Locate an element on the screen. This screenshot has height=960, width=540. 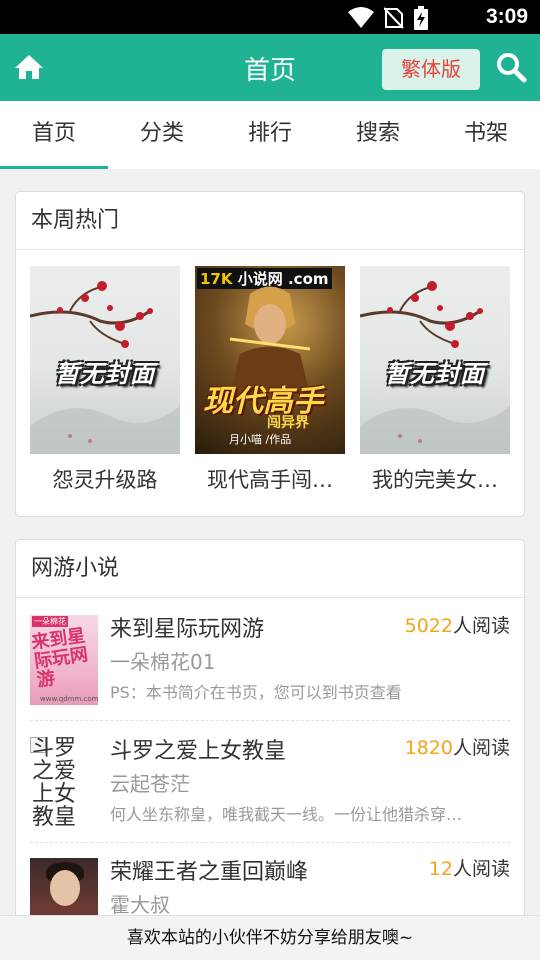
cover-alt-text: 斗罗之爱上女教皇 is located at coordinates (54, 782).